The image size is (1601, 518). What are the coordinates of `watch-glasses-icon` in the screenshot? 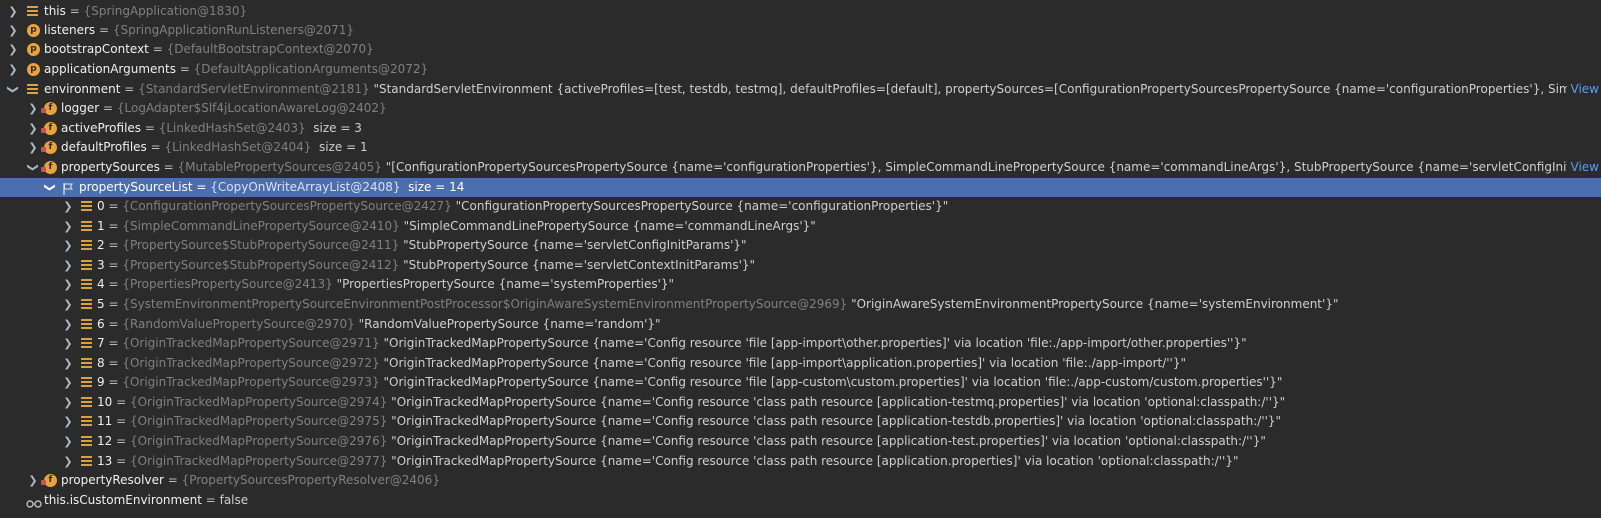 It's located at (34, 502).